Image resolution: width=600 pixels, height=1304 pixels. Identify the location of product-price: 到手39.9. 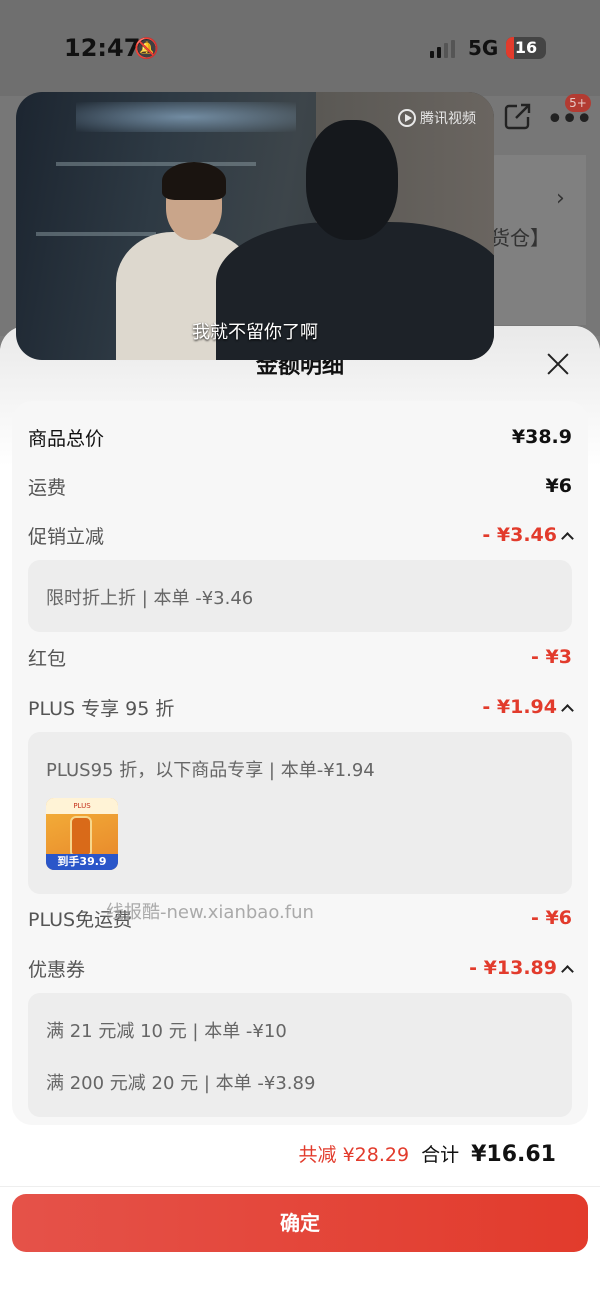
(82, 862).